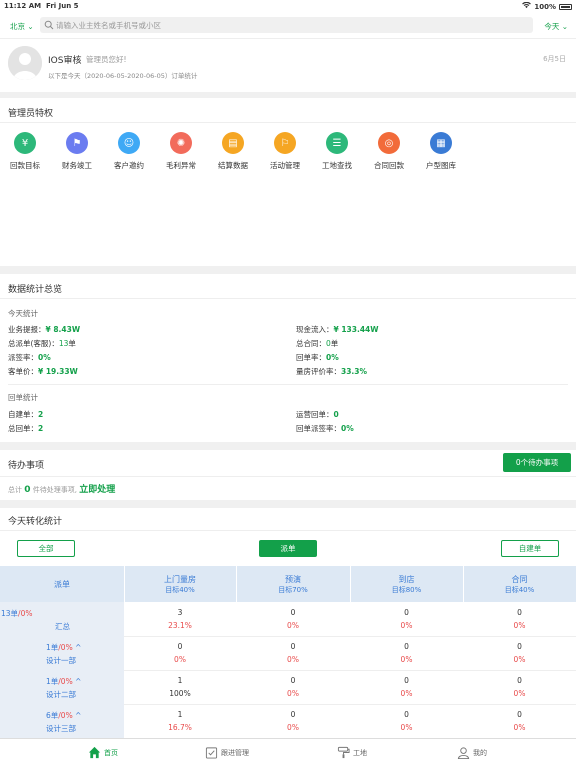  I want to click on table-row-head: 6单/0% ^ 设计三部, so click(62, 721).